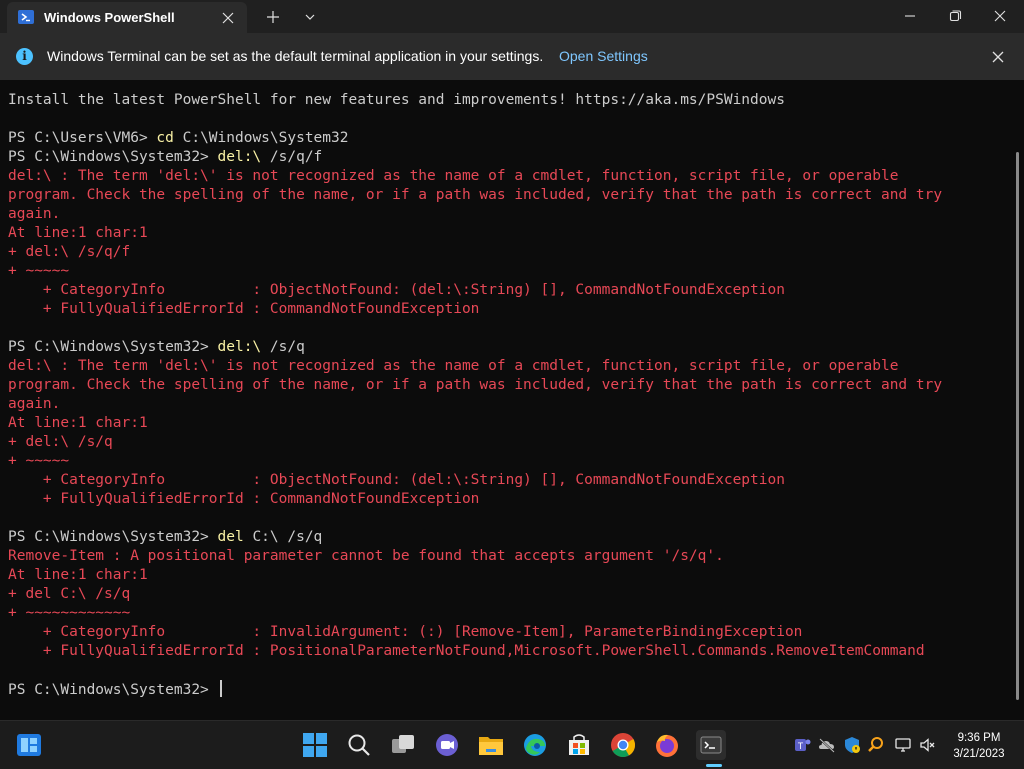  Describe the element at coordinates (69, 613) in the screenshot. I see `terminal-text: + ~~~~~~~~~~~~` at that location.